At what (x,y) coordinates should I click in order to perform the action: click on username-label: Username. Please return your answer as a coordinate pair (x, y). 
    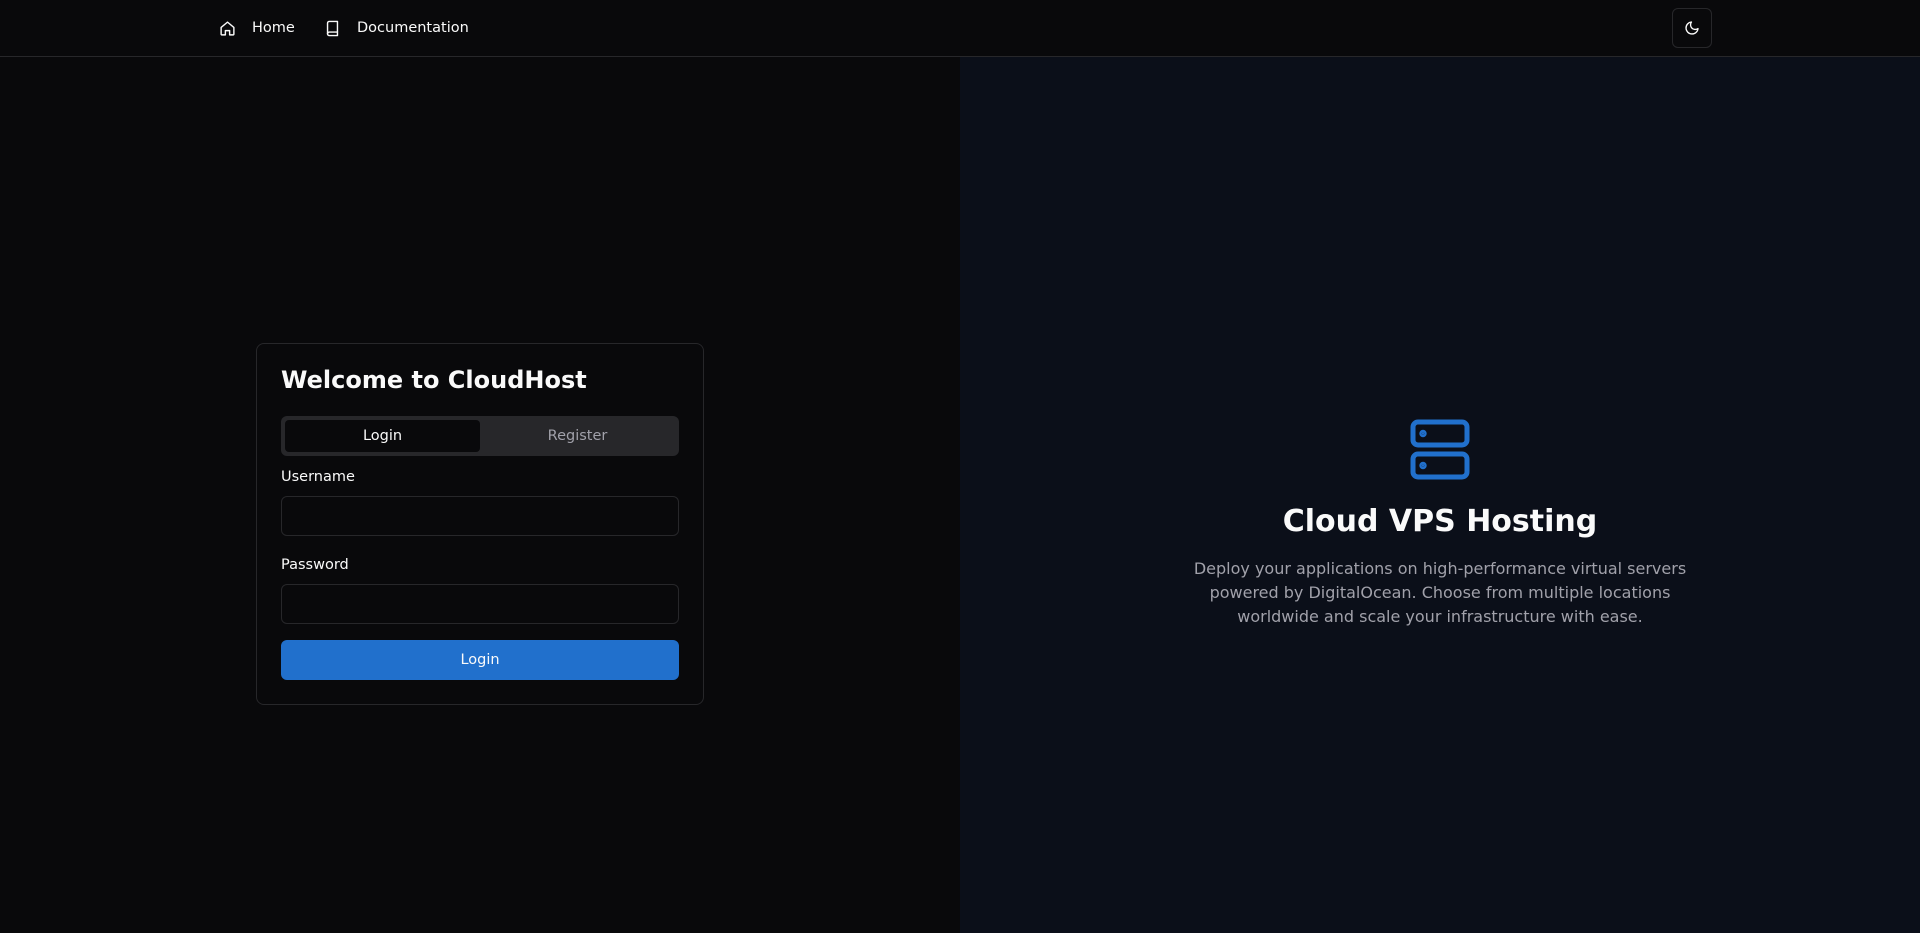
    Looking at the image, I should click on (318, 477).